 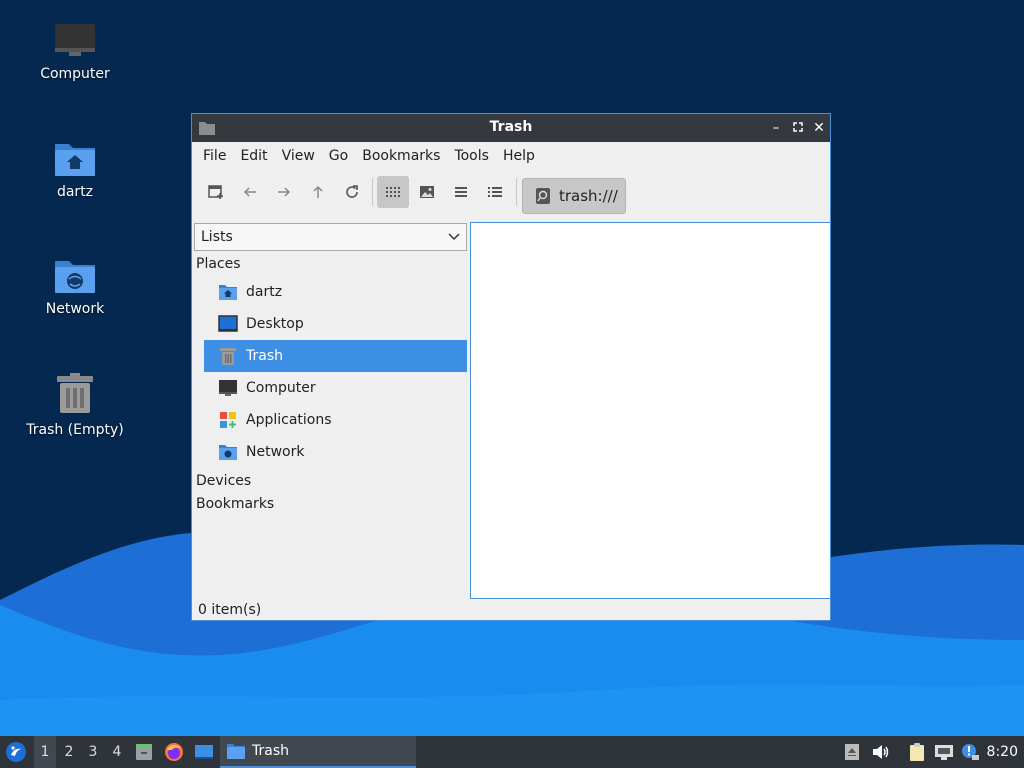 I want to click on menu-help: Help, so click(x=519, y=156).